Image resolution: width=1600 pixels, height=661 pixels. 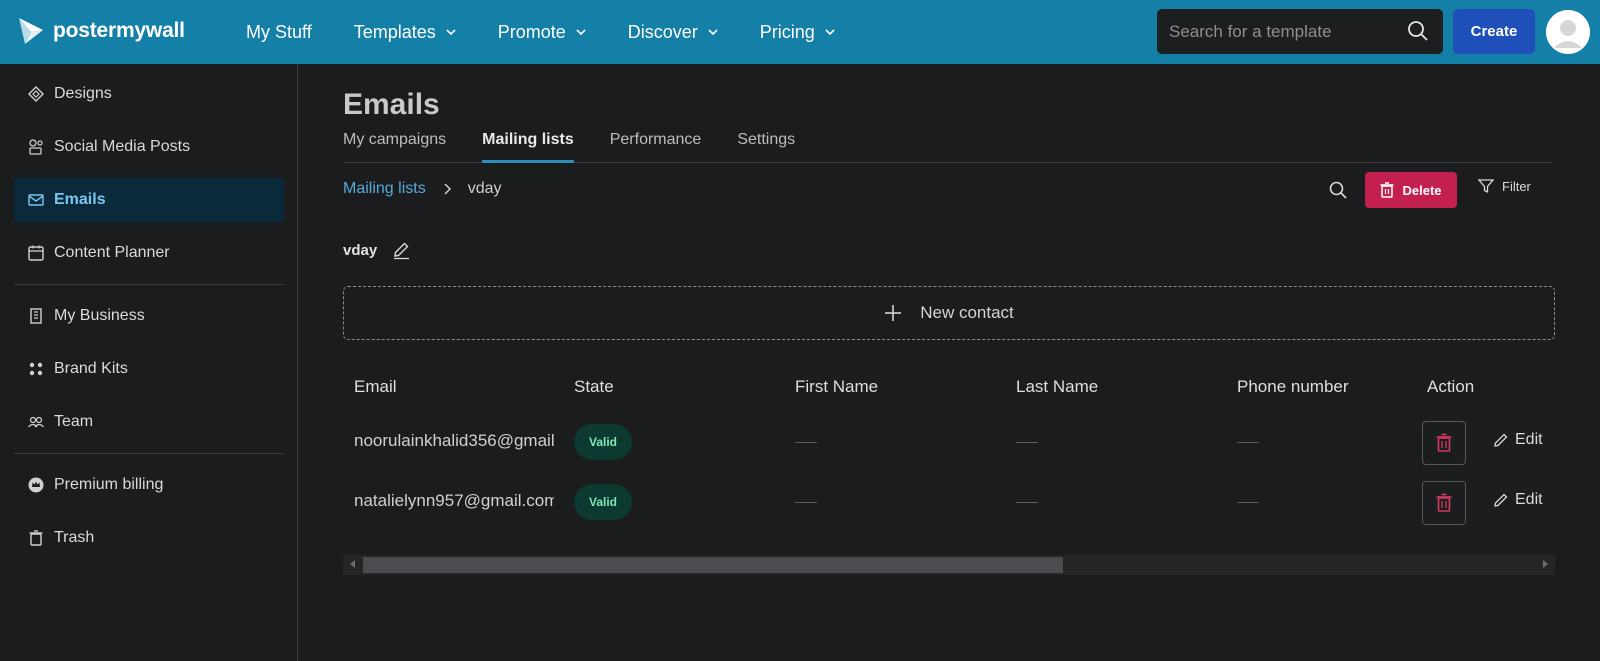 I want to click on sidebar-item-social-media-posts: Social Media Posts, so click(x=149, y=147).